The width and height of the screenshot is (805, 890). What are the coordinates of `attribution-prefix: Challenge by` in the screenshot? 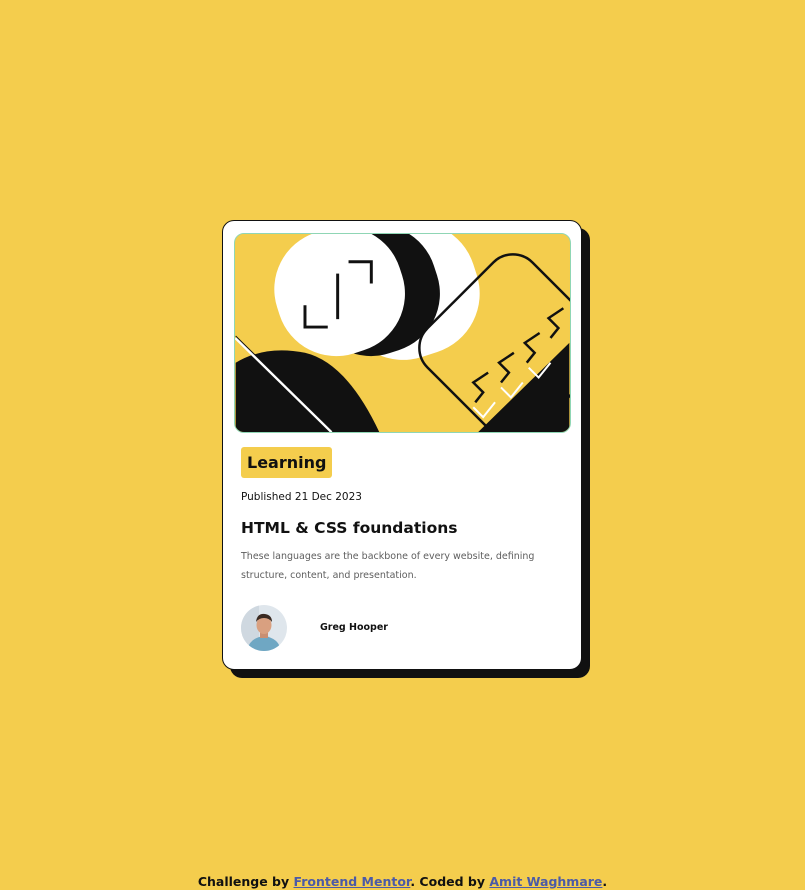 It's located at (245, 881).